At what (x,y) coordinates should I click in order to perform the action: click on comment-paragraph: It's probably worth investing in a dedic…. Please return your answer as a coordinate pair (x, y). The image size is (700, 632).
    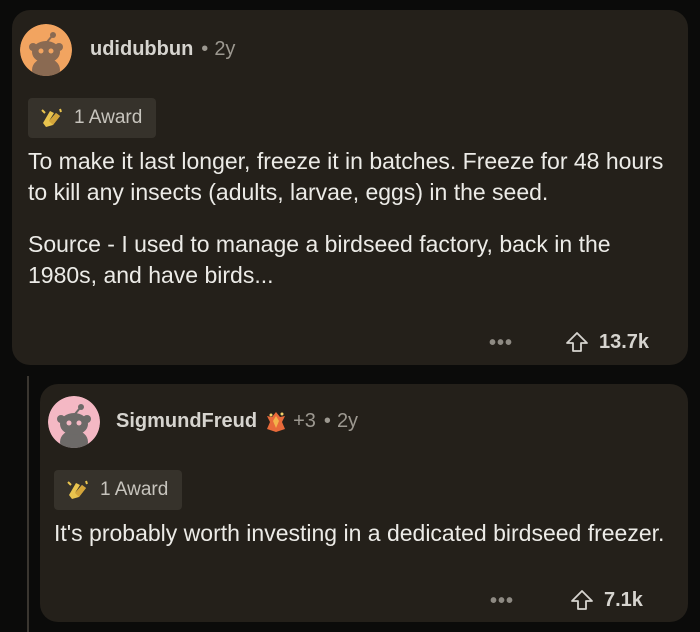
    Looking at the image, I should click on (359, 533).